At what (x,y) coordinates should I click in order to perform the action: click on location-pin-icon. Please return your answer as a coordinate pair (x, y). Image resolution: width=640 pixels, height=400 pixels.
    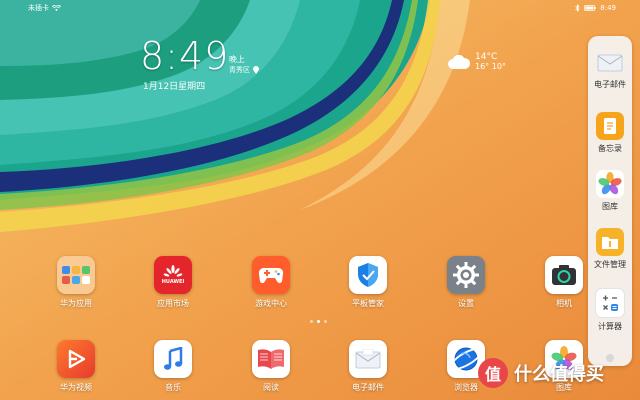
    Looking at the image, I should click on (256, 70).